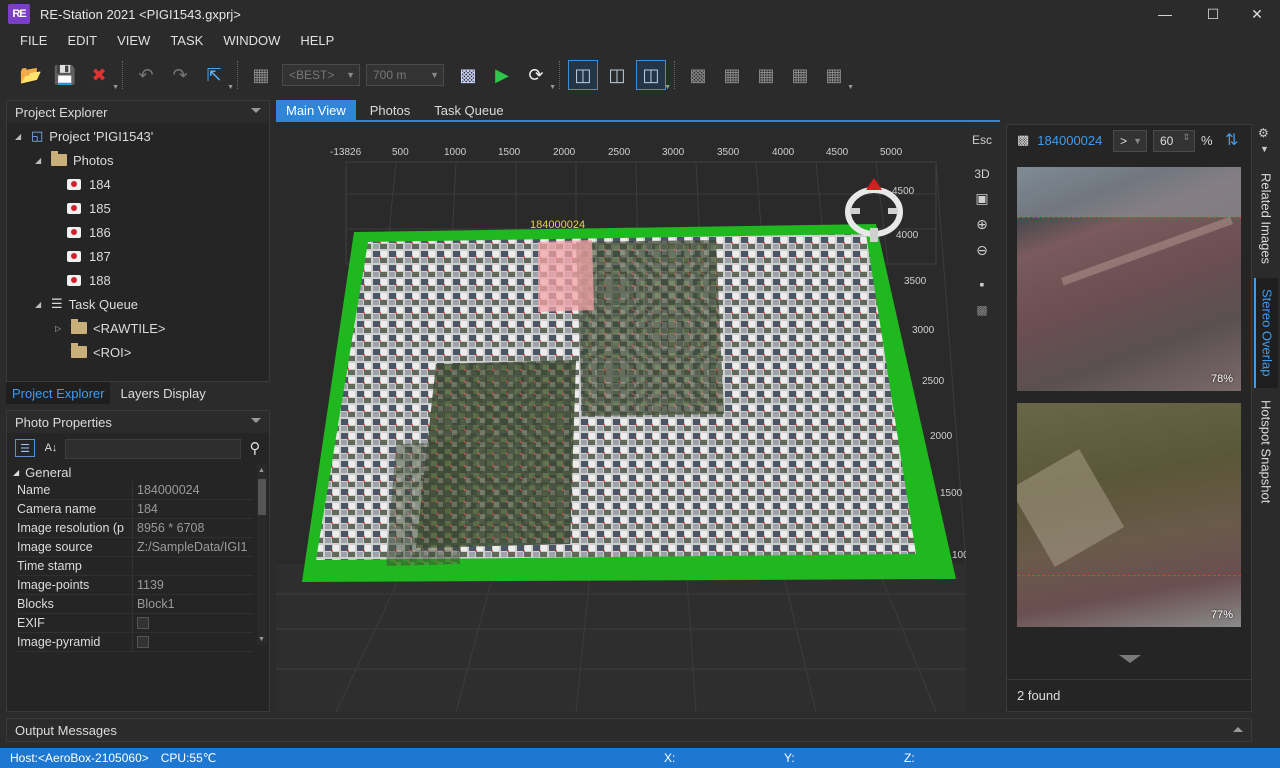 Image resolution: width=1280 pixels, height=768 pixels. Describe the element at coordinates (653, 75) in the screenshot. I see `layout-3-icon: ◫ ▼` at that location.